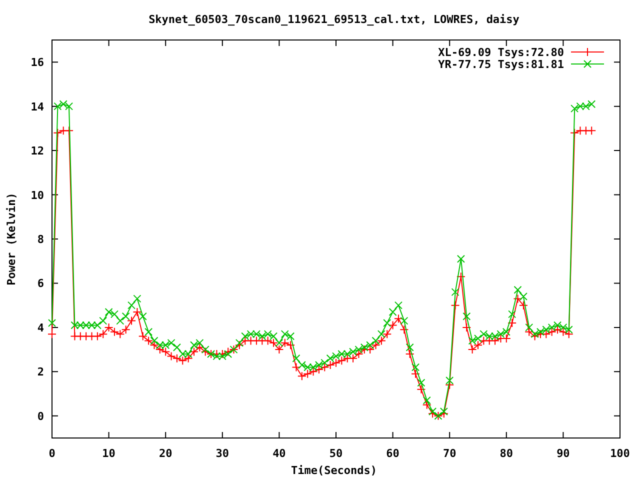  Describe the element at coordinates (40, 283) in the screenshot. I see `y-tick-label: 6` at that location.